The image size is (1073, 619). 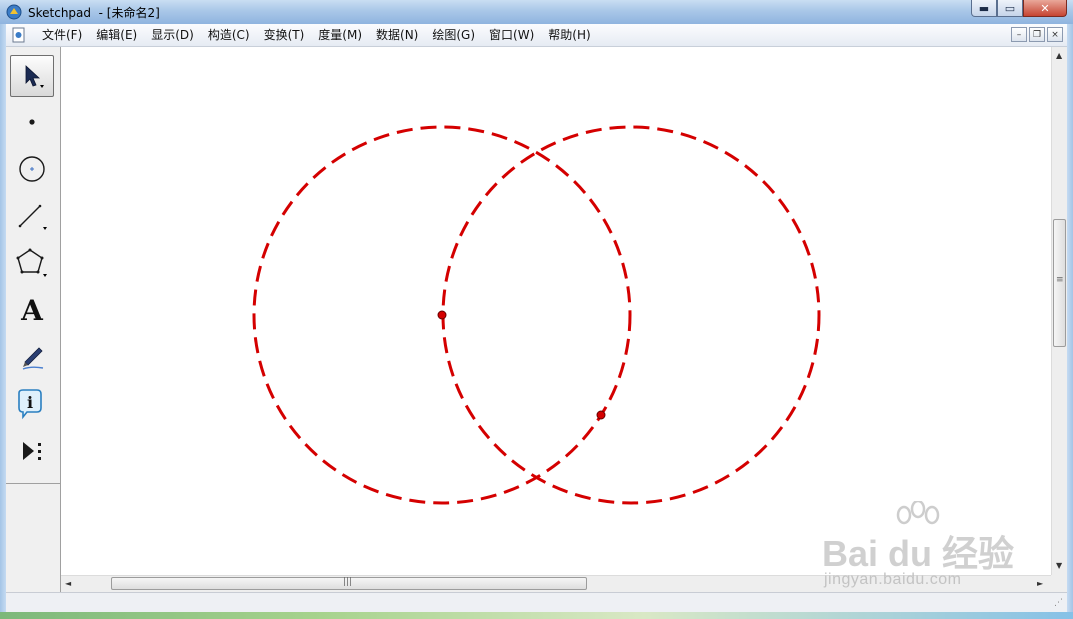 I want to click on resize-grip-icon: ⋰, so click(x=1058, y=603).